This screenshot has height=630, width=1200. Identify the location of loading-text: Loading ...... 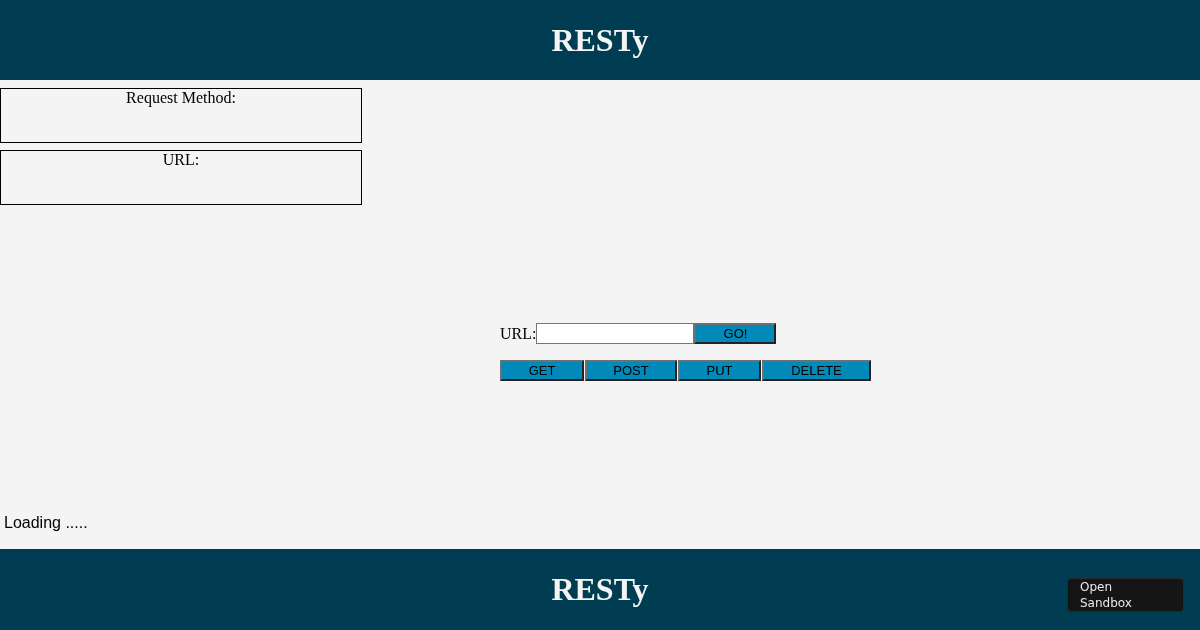
(46, 523).